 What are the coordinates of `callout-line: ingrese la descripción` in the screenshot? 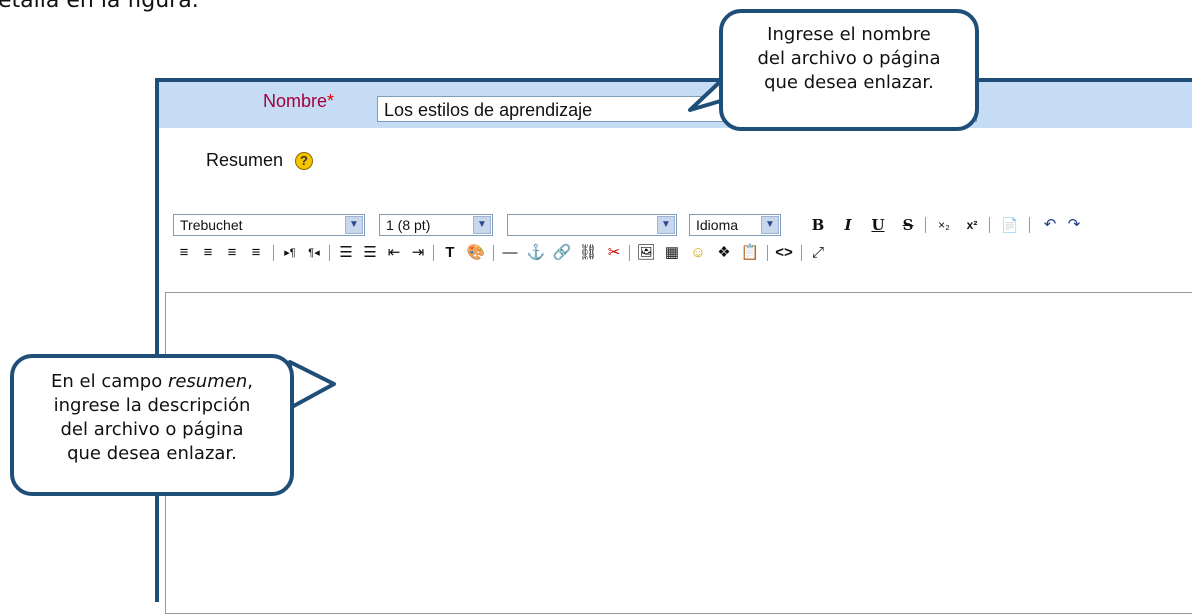 It's located at (152, 405).